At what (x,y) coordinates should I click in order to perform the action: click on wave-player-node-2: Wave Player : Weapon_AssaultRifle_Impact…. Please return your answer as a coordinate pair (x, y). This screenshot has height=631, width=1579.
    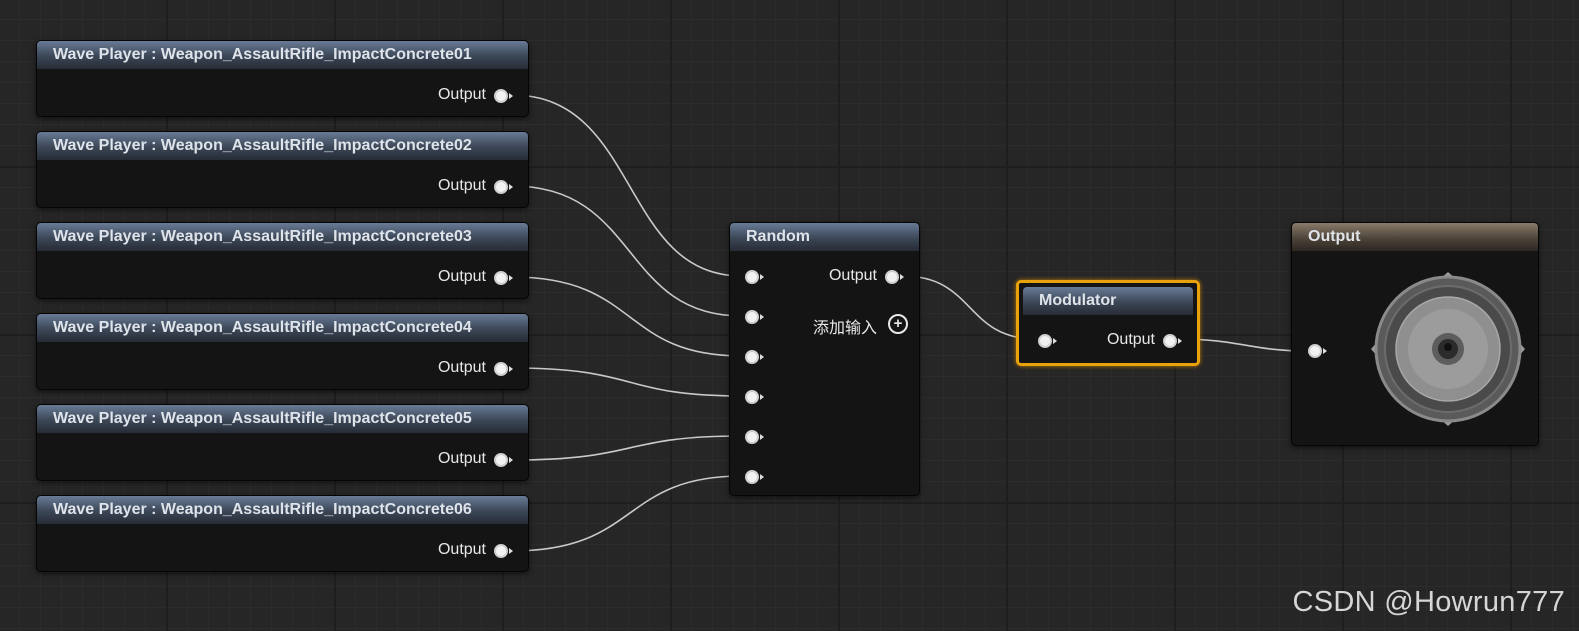
    Looking at the image, I should click on (282, 169).